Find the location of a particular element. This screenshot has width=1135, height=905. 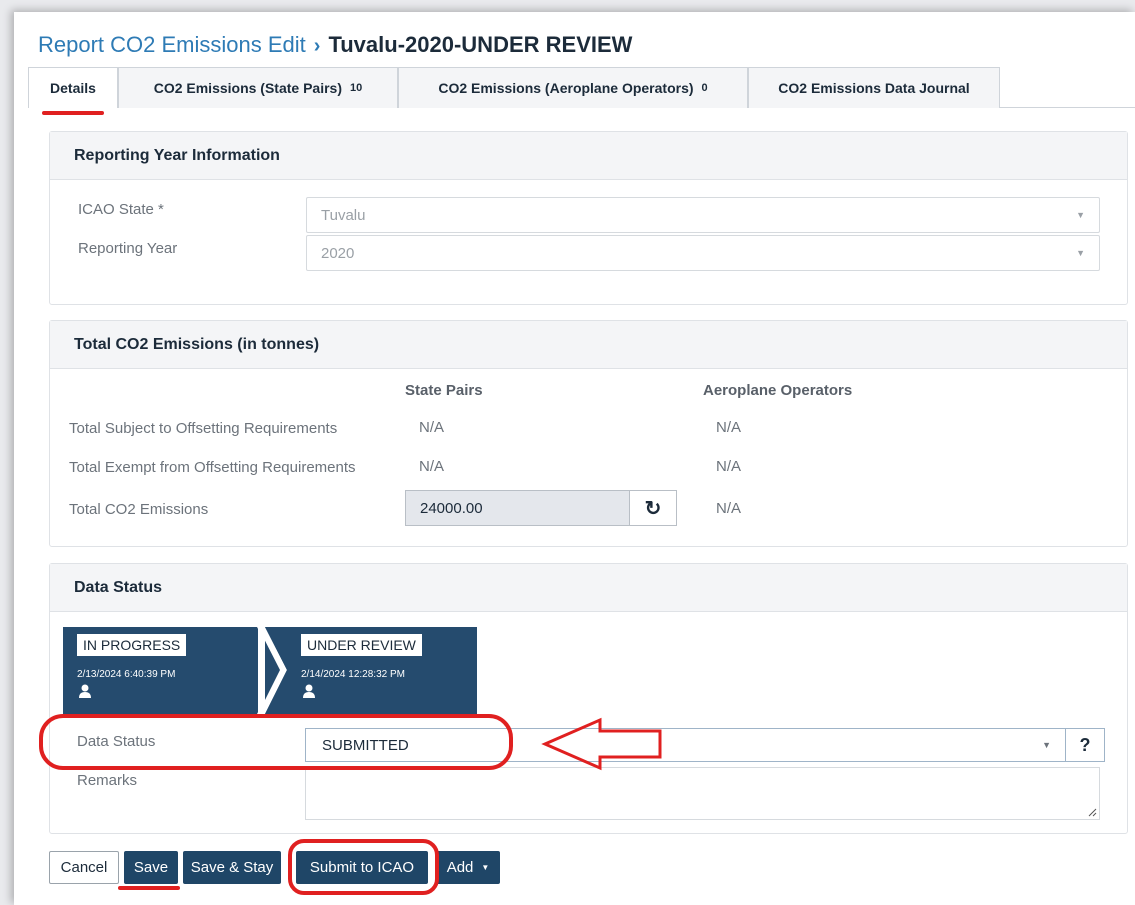

add-dropdown-button: Add ▼ is located at coordinates (468, 867).